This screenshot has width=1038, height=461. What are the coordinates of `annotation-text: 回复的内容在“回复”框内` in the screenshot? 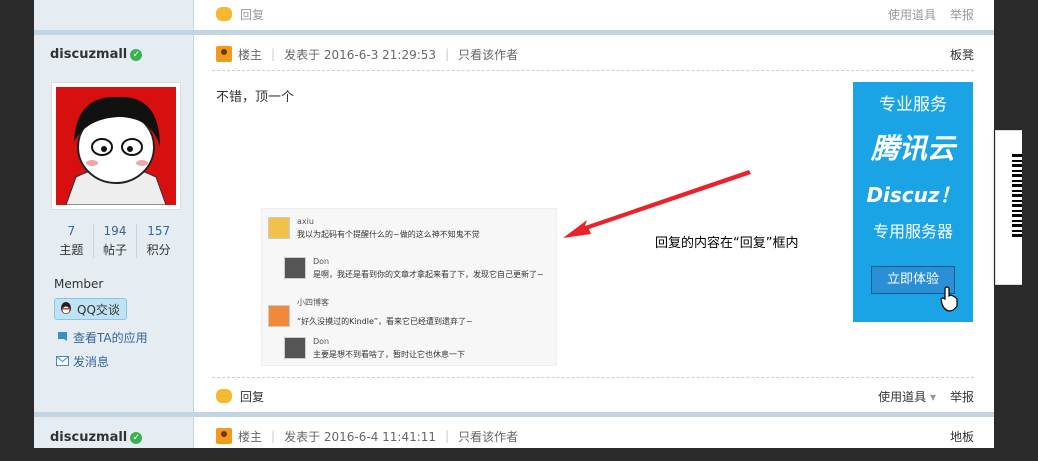 It's located at (727, 243).